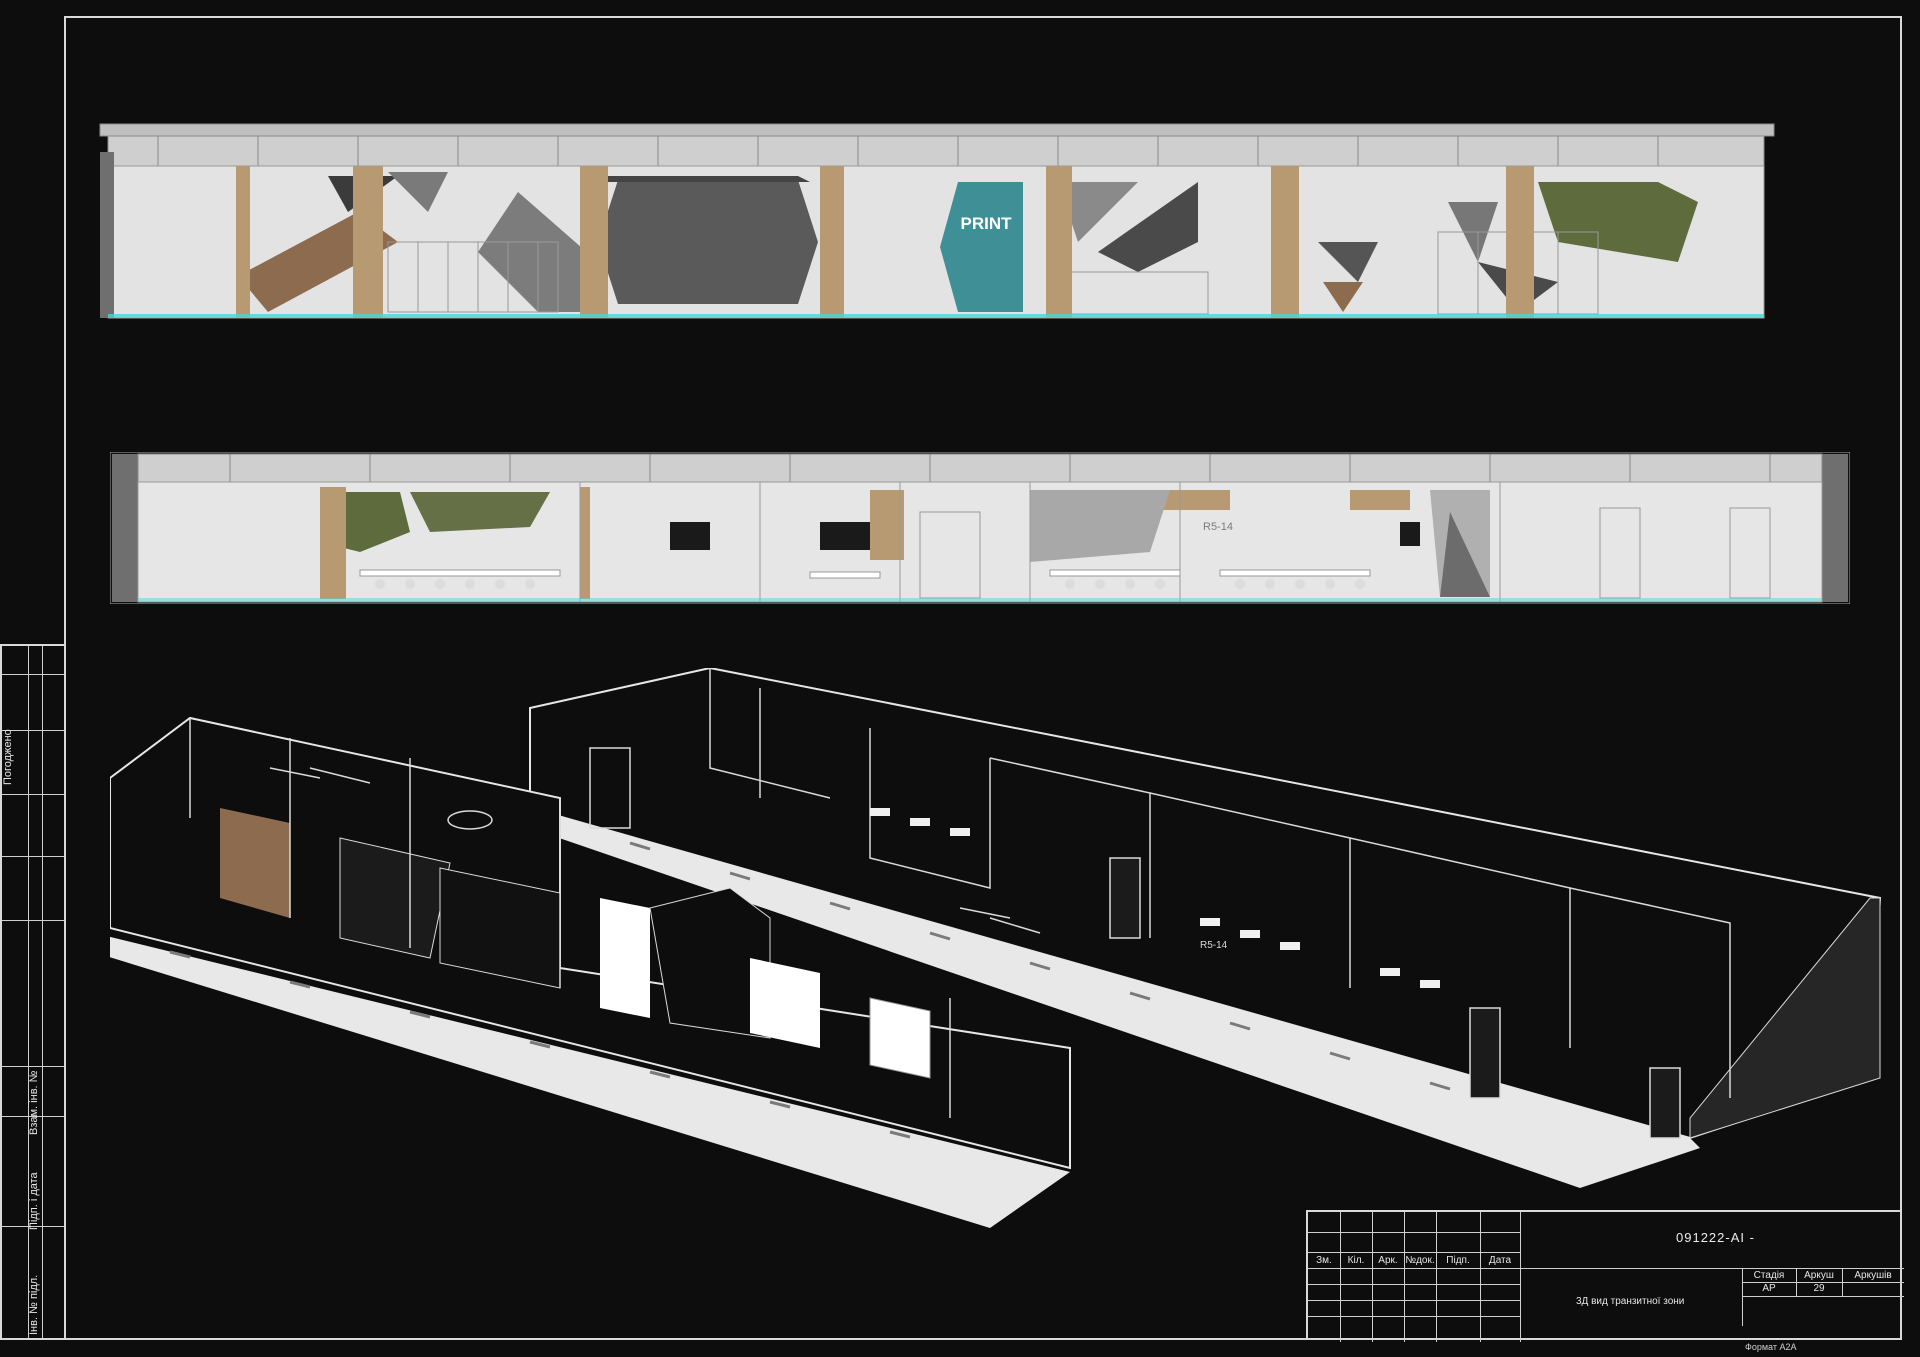 The height and width of the screenshot is (1357, 1920). I want to click on header-signature: Підп., so click(1458, 1260).